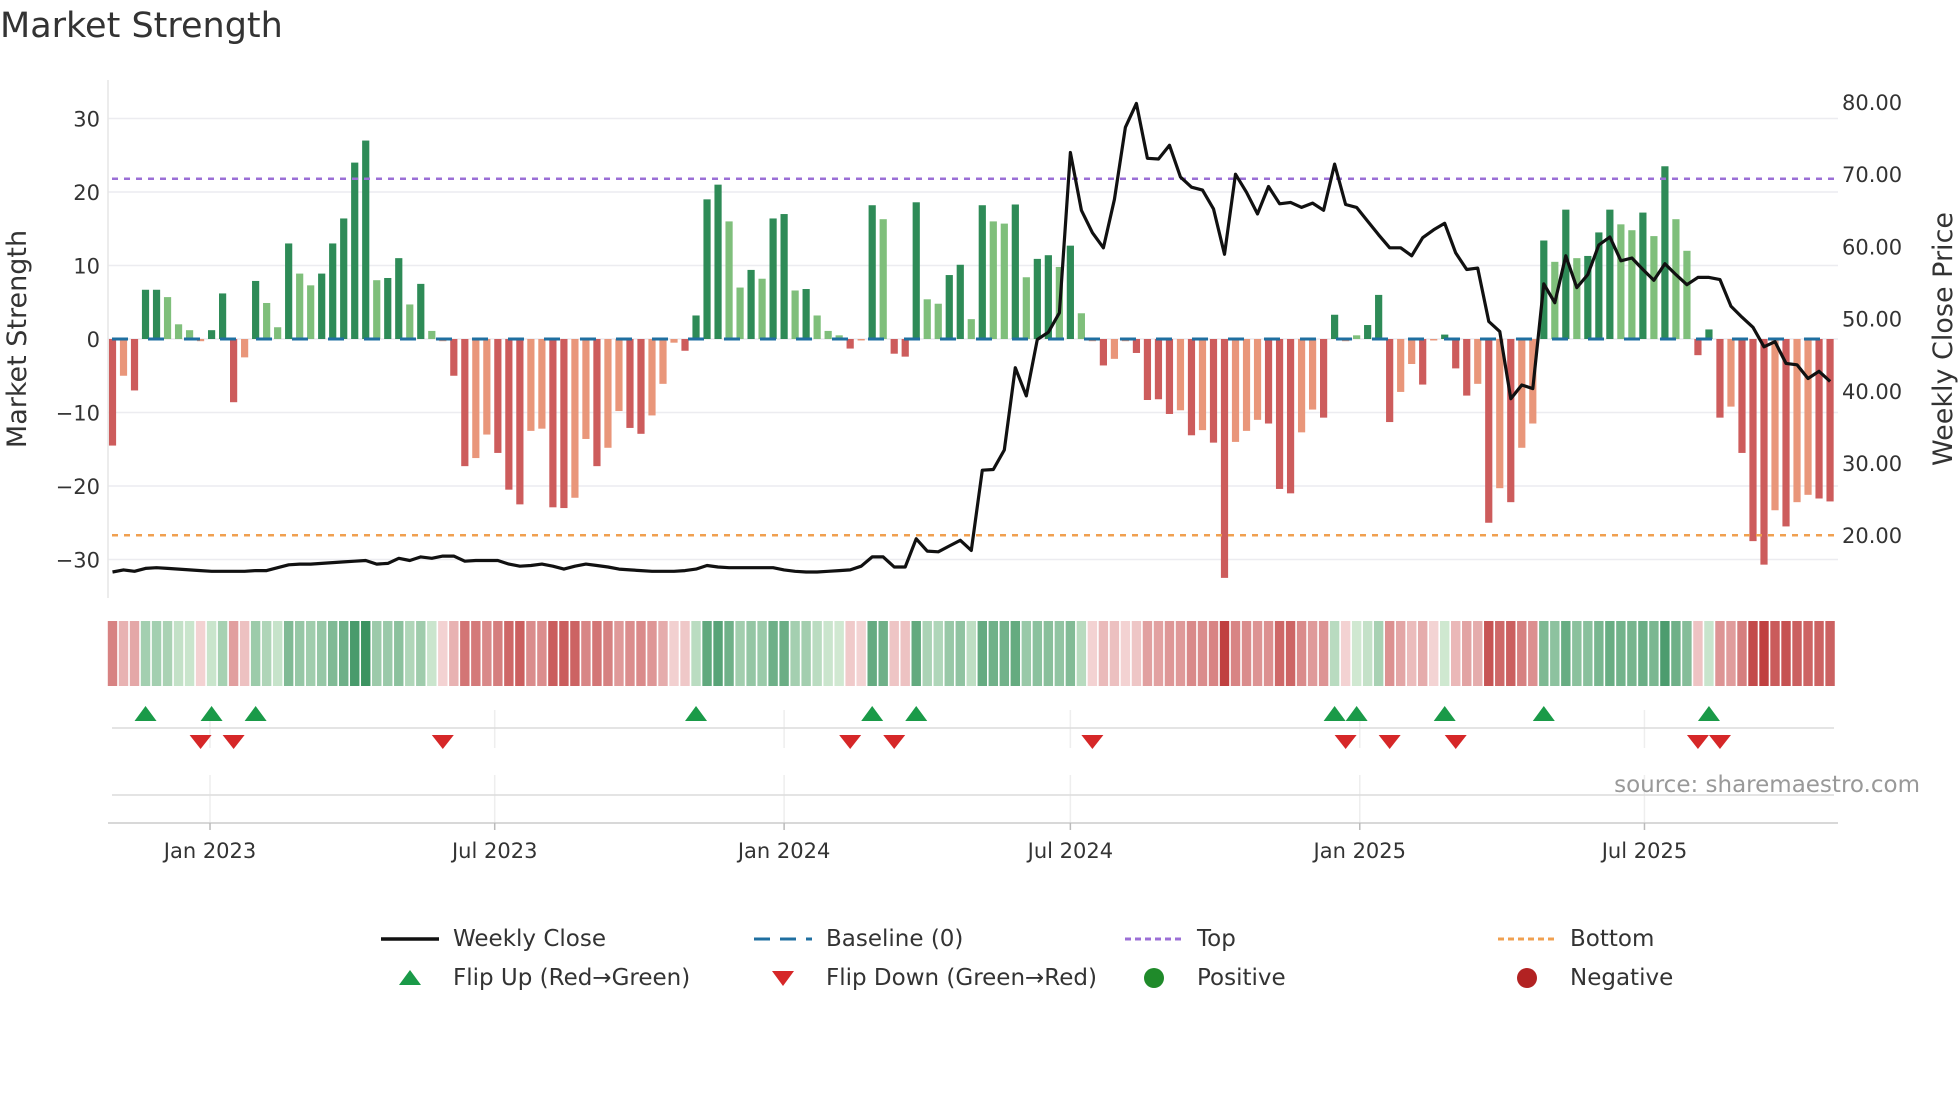 Image resolution: width=1960 pixels, height=1102 pixels. I want to click on y2-tick-label: 30.00, so click(1872, 464).